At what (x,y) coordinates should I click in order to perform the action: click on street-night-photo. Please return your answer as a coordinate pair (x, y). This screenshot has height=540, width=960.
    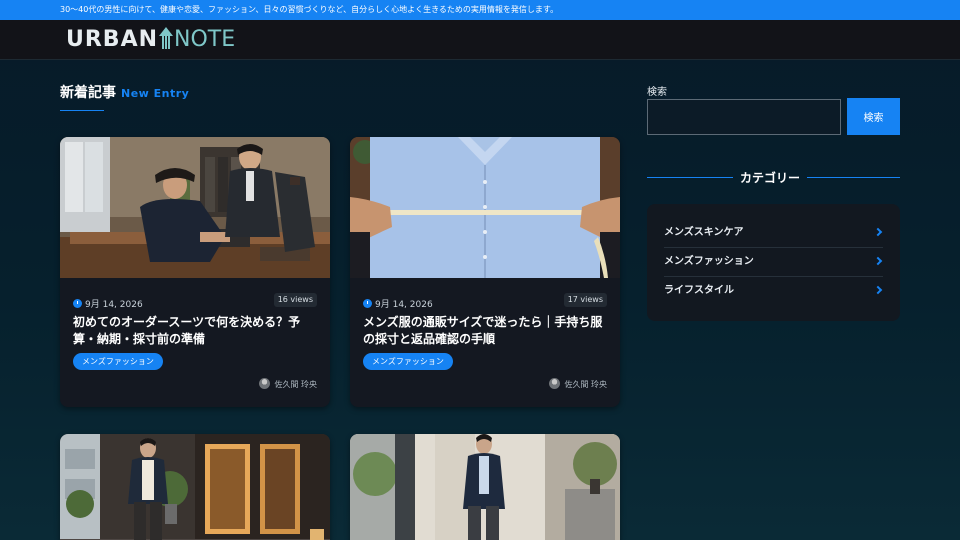
    Looking at the image, I should click on (195, 487).